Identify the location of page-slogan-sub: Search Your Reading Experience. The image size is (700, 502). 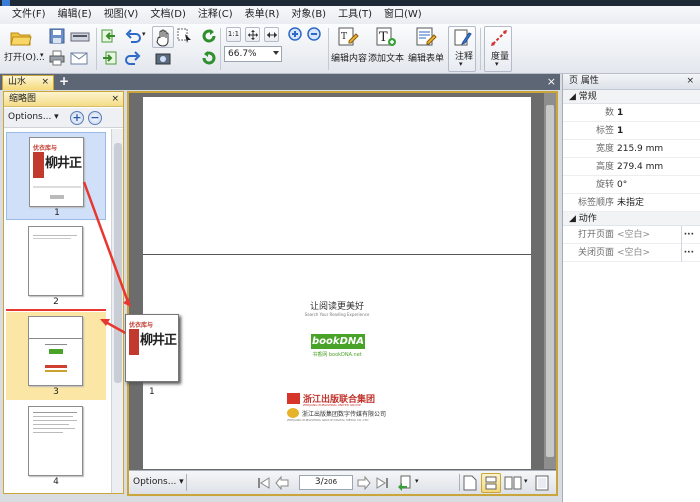
(337, 314).